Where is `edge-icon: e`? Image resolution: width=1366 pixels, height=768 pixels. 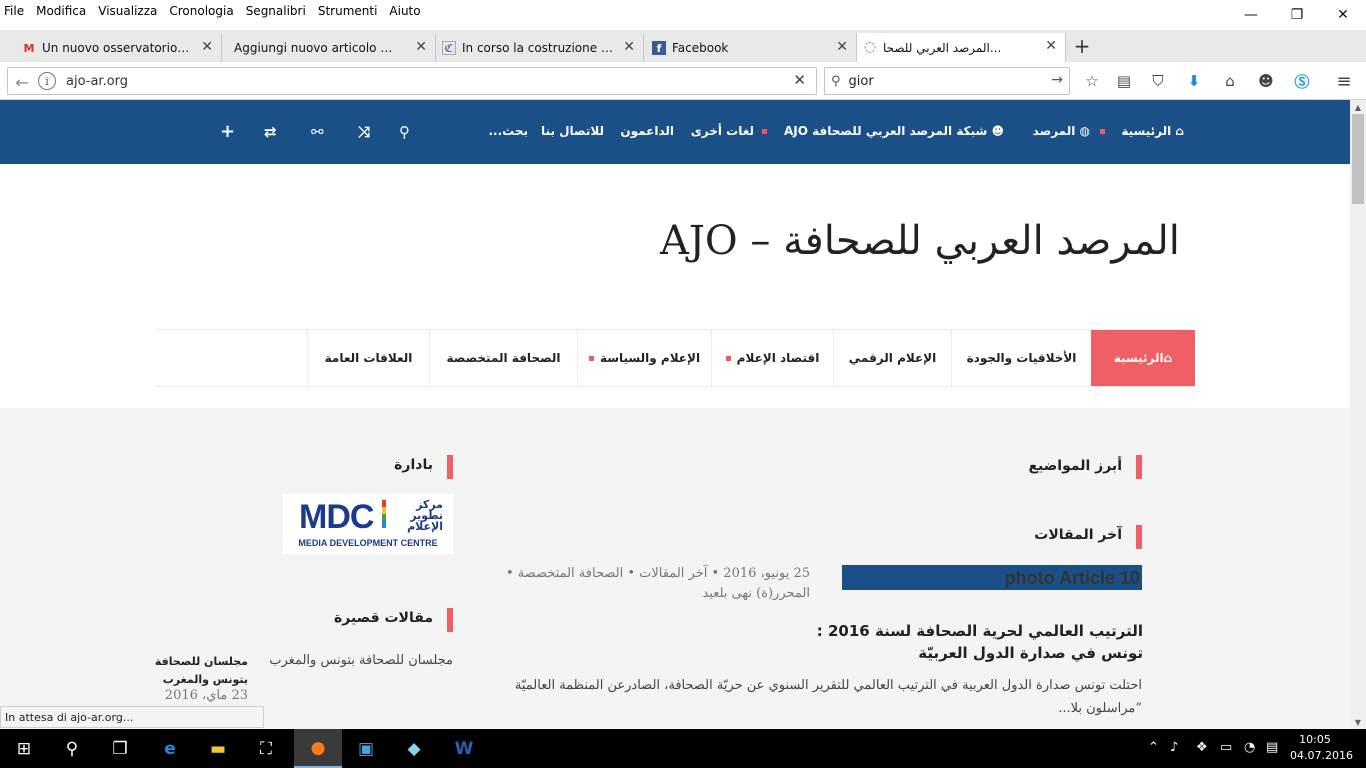
edge-icon: e is located at coordinates (170, 748).